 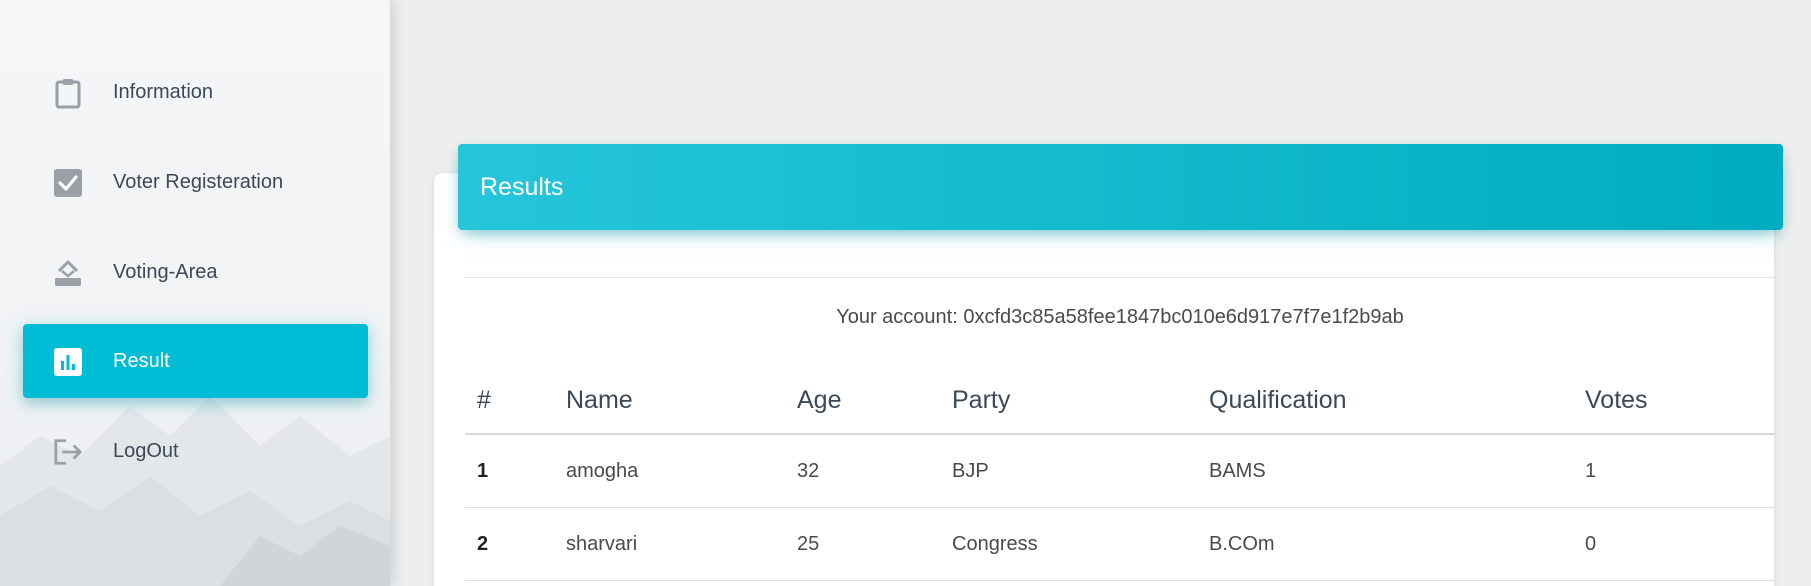 What do you see at coordinates (141, 361) in the screenshot?
I see `sidebar-item-label: Result` at bounding box center [141, 361].